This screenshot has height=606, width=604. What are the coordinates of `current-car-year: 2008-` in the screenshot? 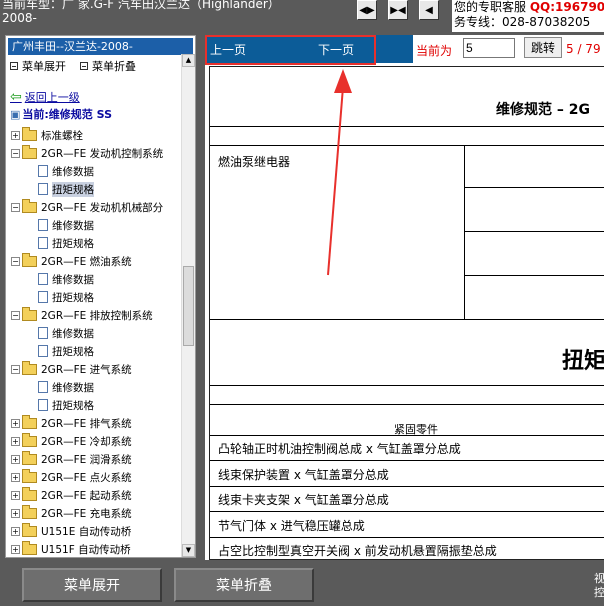 It's located at (19, 18).